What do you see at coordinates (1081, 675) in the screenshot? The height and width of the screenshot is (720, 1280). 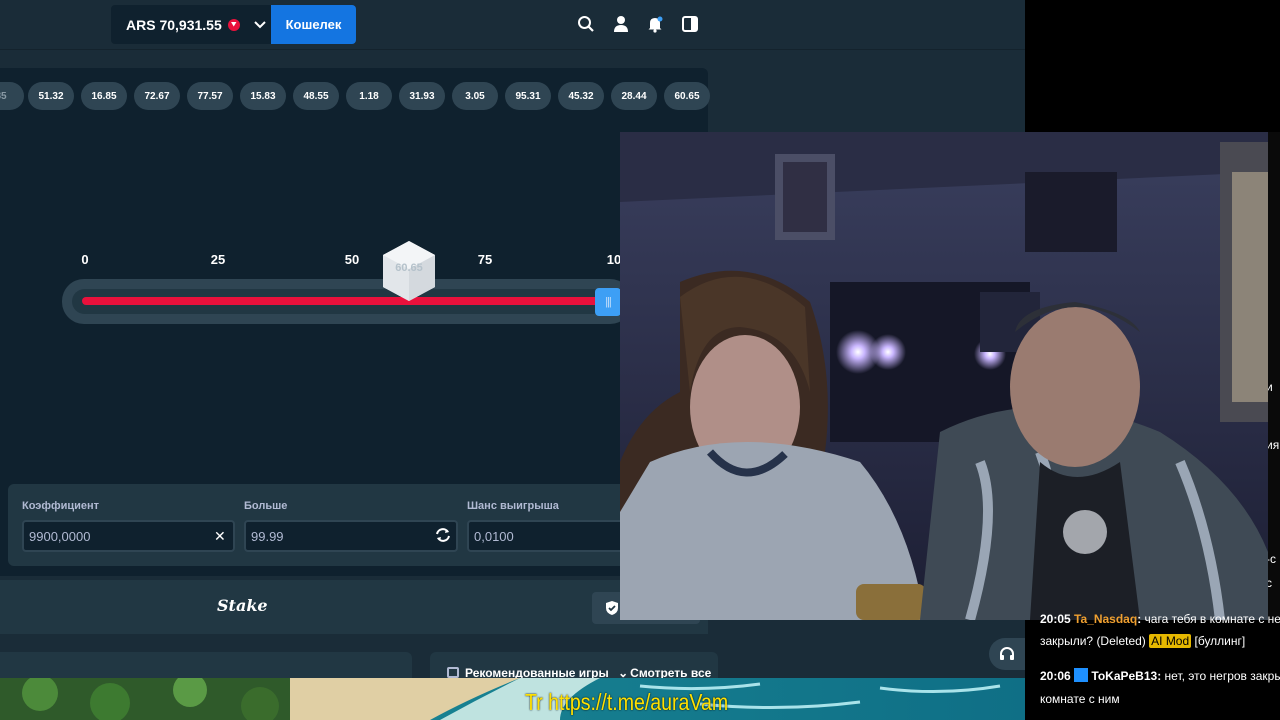 I see `user-badge-icon` at bounding box center [1081, 675].